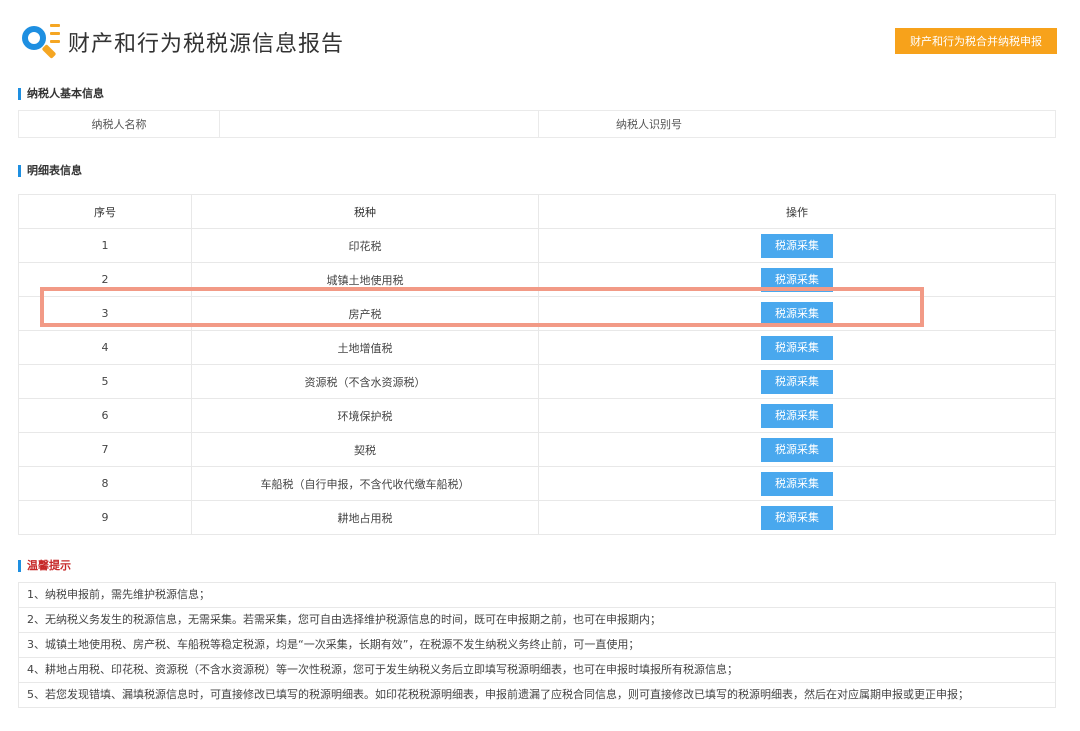 This screenshot has height=731, width=1080. Describe the element at coordinates (365, 211) in the screenshot. I see `column-header-tax: 税种` at that location.